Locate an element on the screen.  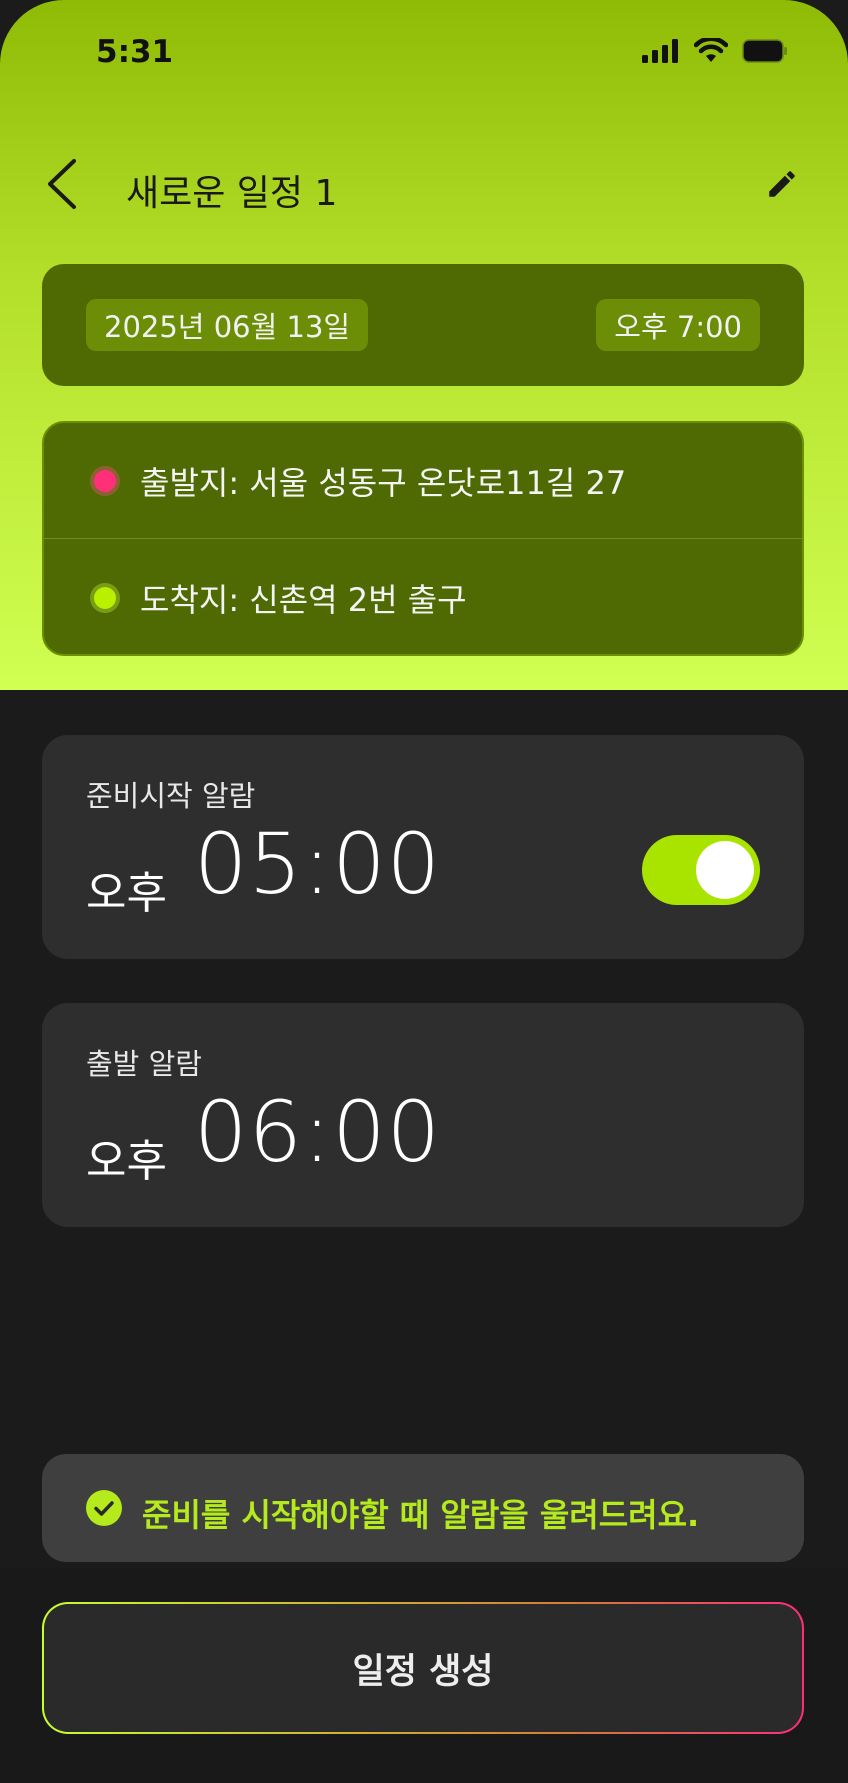
status-time: 5:31 is located at coordinates (135, 52).